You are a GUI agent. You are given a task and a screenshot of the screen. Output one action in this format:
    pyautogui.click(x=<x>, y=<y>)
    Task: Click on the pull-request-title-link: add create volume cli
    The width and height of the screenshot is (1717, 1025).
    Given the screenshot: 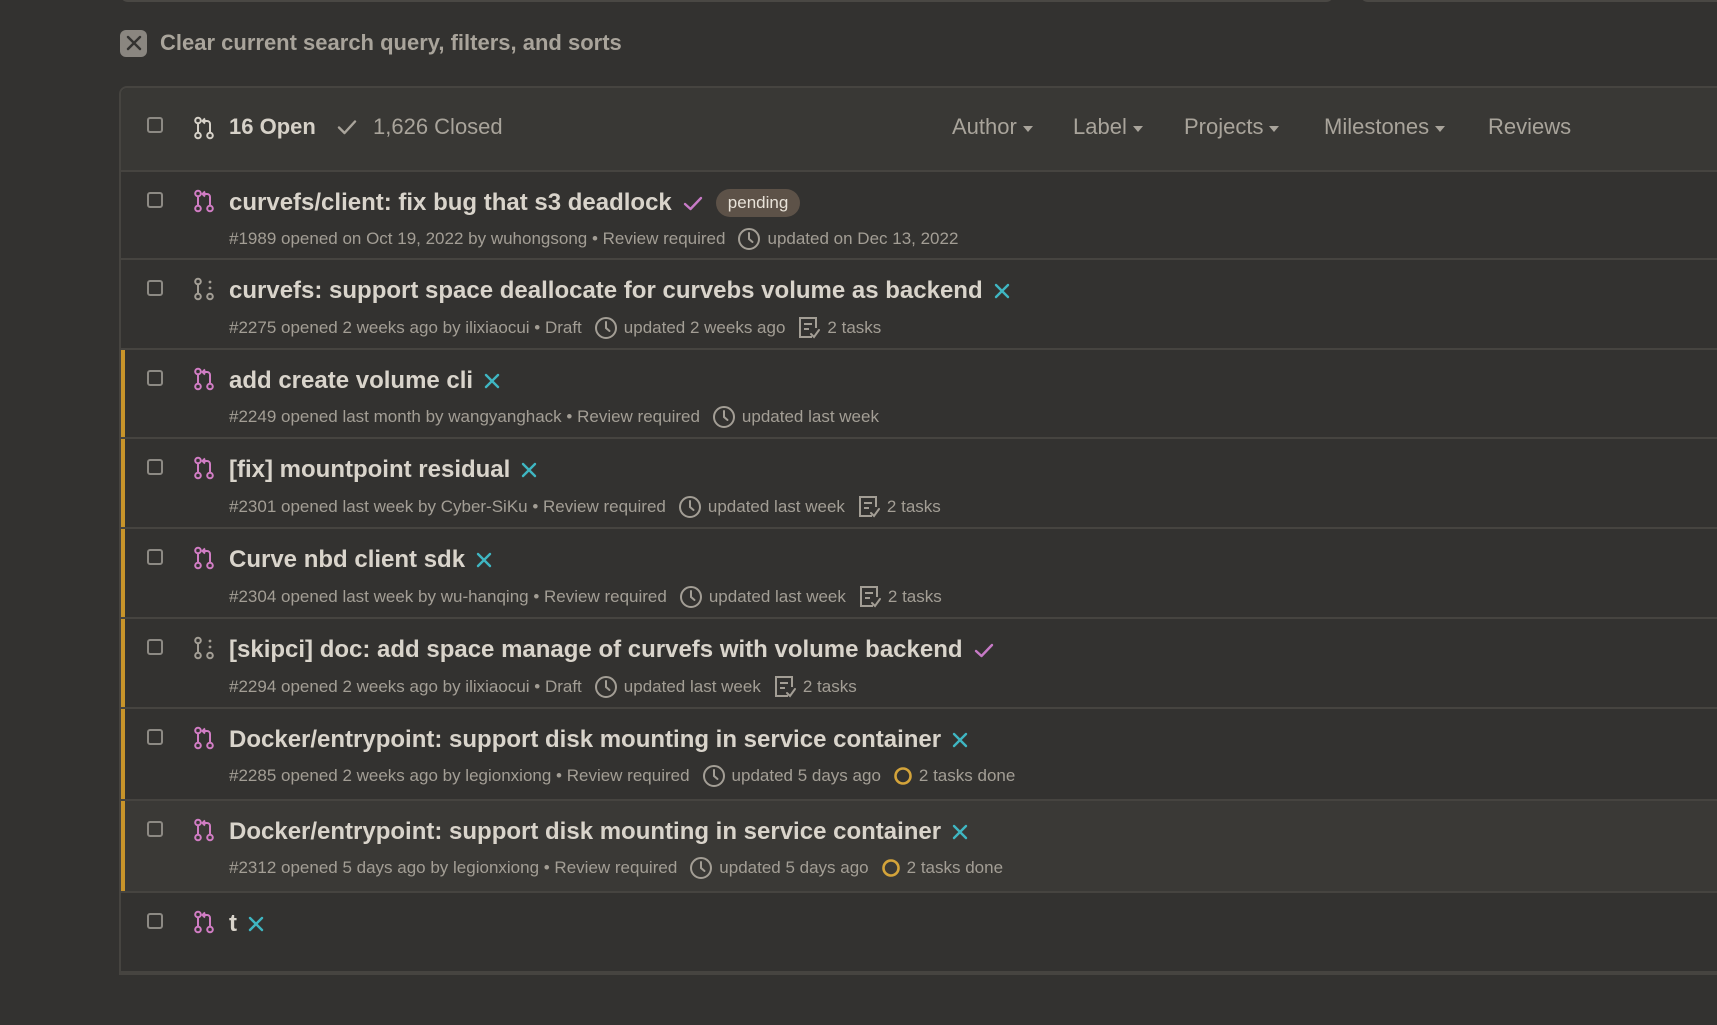 What is the action you would take?
    pyautogui.click(x=351, y=381)
    